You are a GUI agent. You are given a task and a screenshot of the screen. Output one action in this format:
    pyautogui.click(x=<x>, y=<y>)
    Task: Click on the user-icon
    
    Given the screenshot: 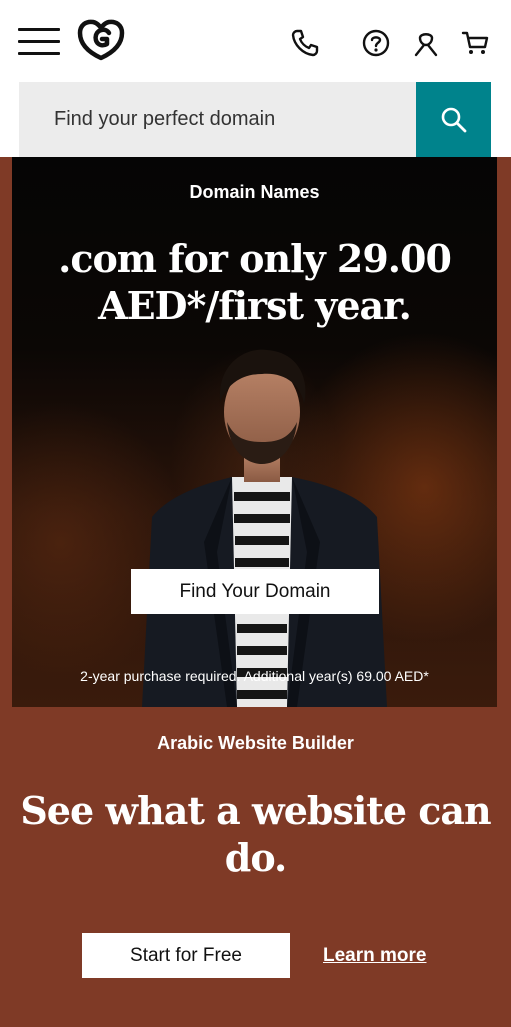 What is the action you would take?
    pyautogui.click(x=426, y=43)
    